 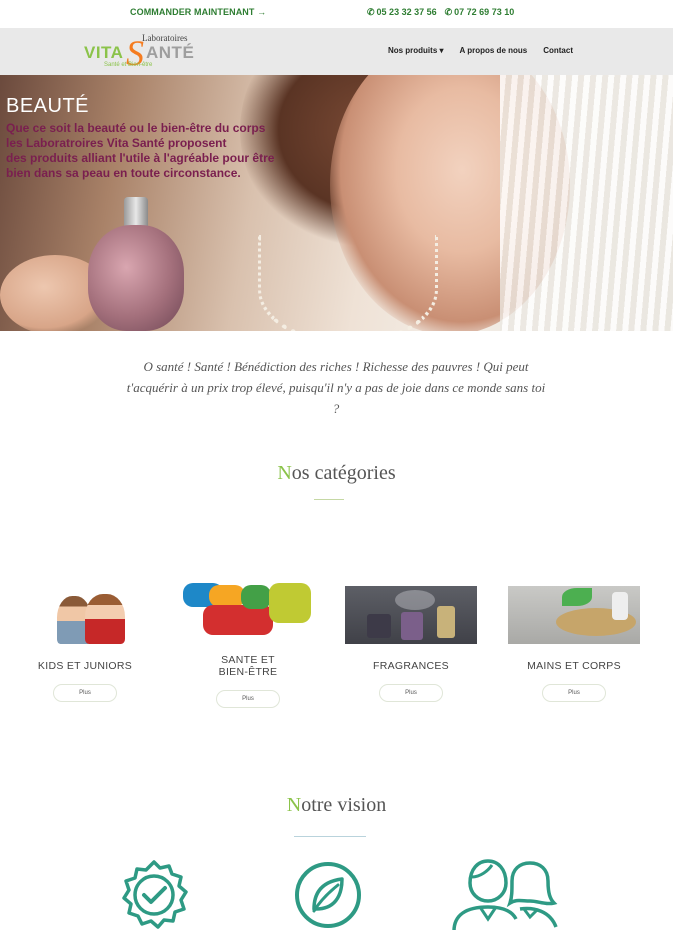 I want to click on category-kids-image, so click(x=85, y=615).